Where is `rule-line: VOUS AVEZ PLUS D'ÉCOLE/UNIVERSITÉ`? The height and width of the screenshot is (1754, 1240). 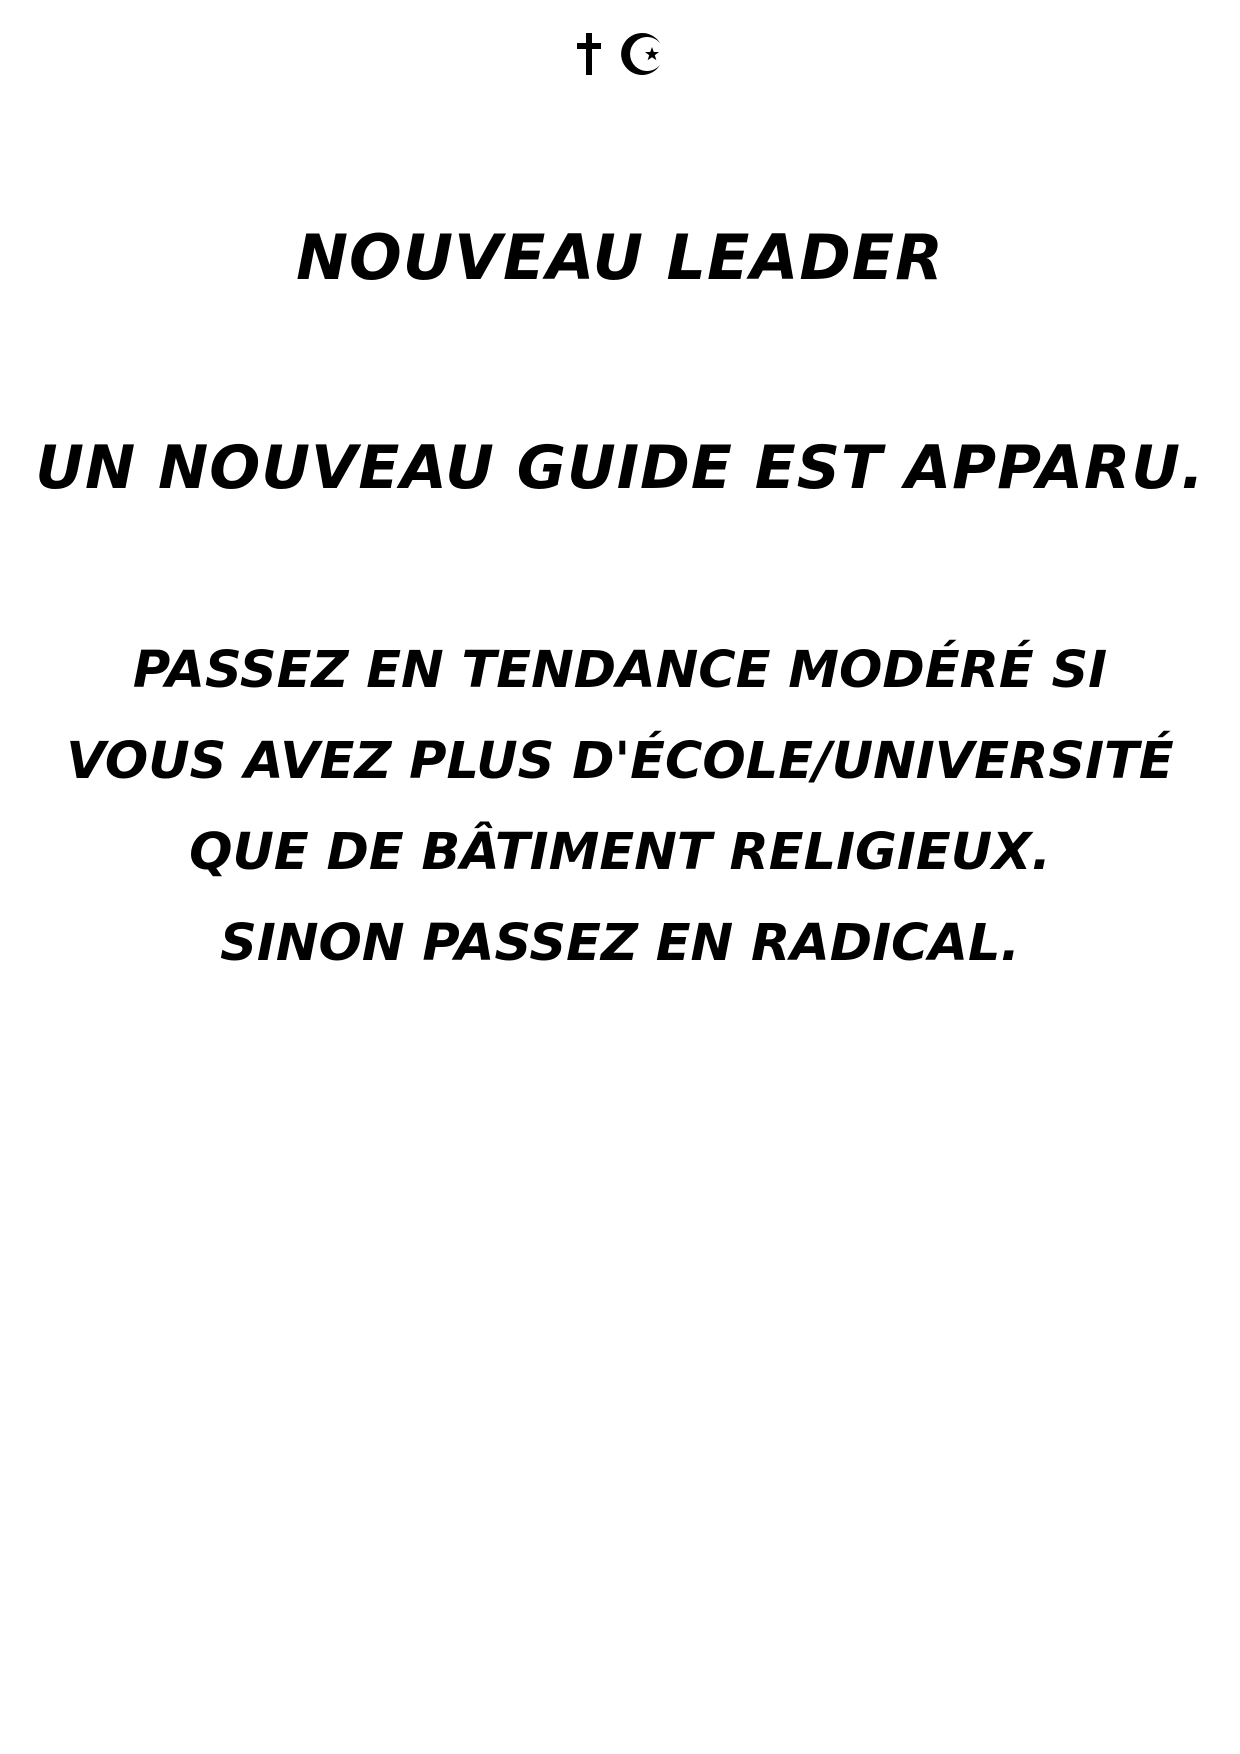
rule-line: VOUS AVEZ PLUS D'ÉCOLE/UNIVERSITÉ is located at coordinates (620, 761).